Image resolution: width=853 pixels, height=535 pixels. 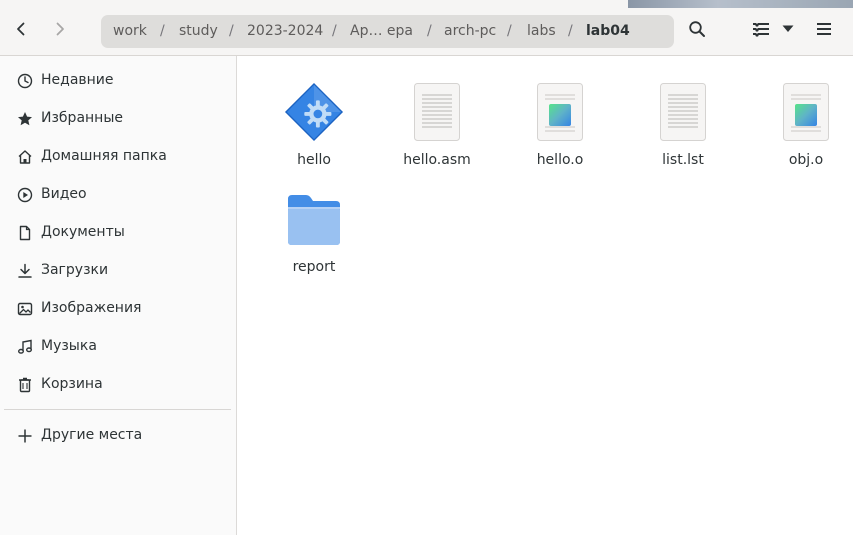 I want to click on home-icon, so click(x=24, y=156).